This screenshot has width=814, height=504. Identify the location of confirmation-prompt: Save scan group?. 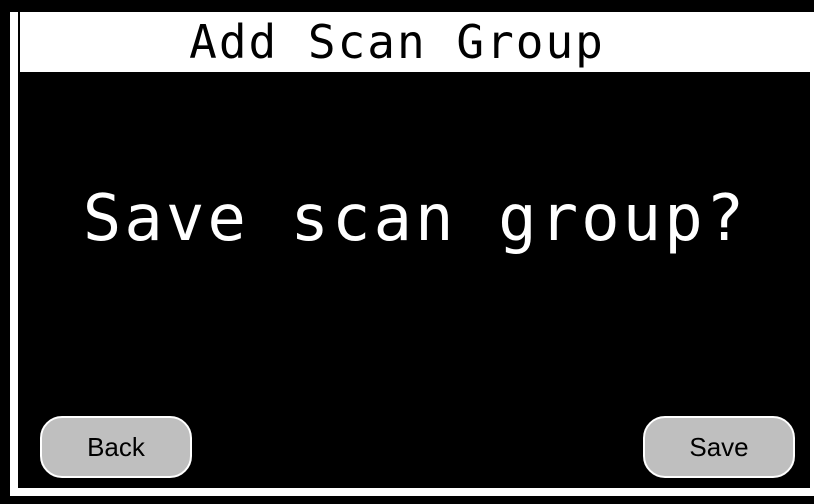
(415, 219).